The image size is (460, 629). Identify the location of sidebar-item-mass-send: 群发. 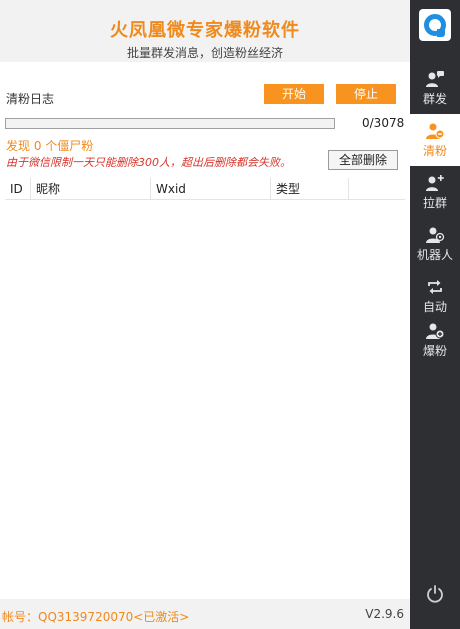
(435, 88).